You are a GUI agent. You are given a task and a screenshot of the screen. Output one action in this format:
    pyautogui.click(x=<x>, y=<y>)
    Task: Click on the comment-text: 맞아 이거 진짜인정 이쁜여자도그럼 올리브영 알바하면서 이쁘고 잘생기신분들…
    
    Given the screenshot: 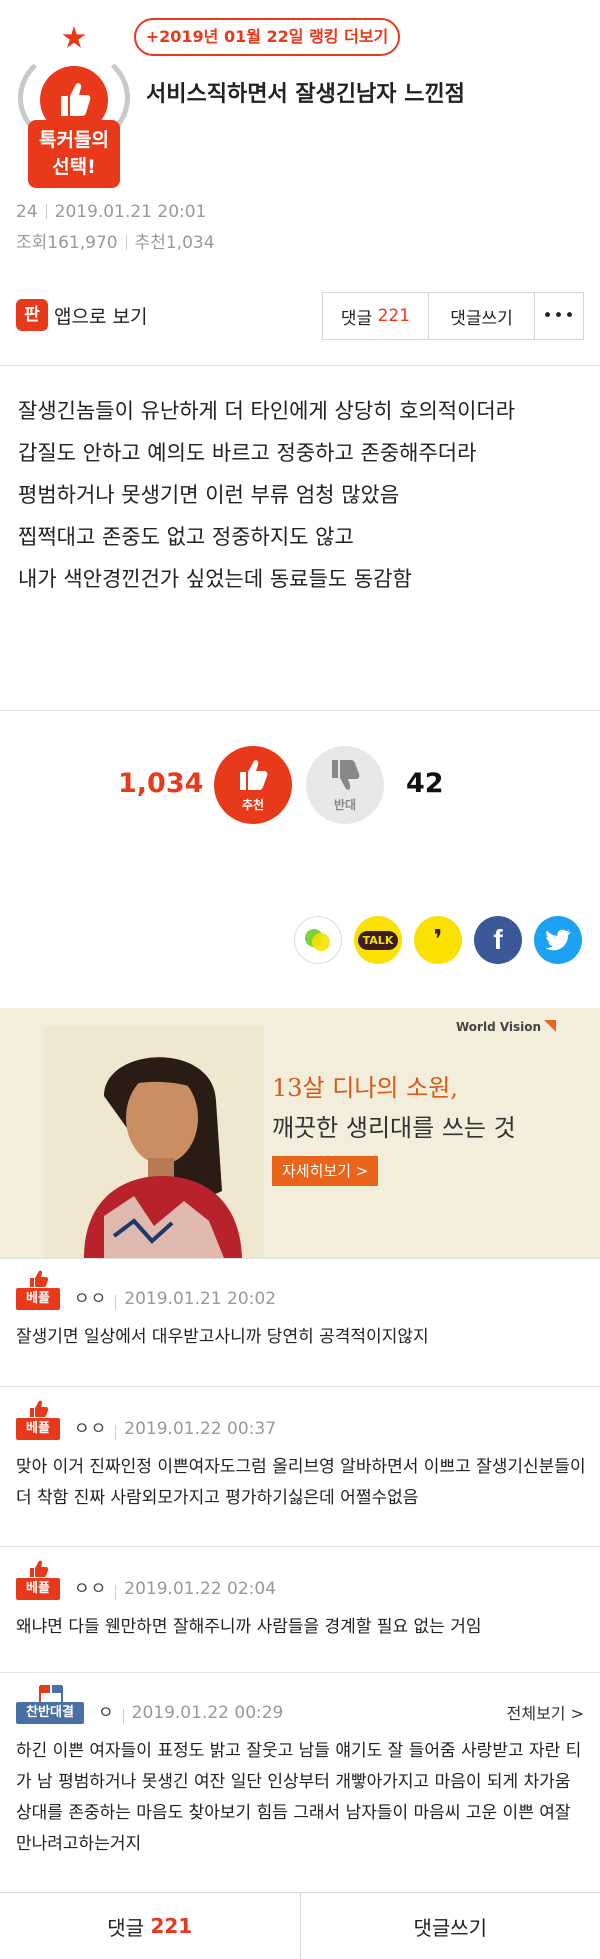 What is the action you would take?
    pyautogui.click(x=301, y=1482)
    